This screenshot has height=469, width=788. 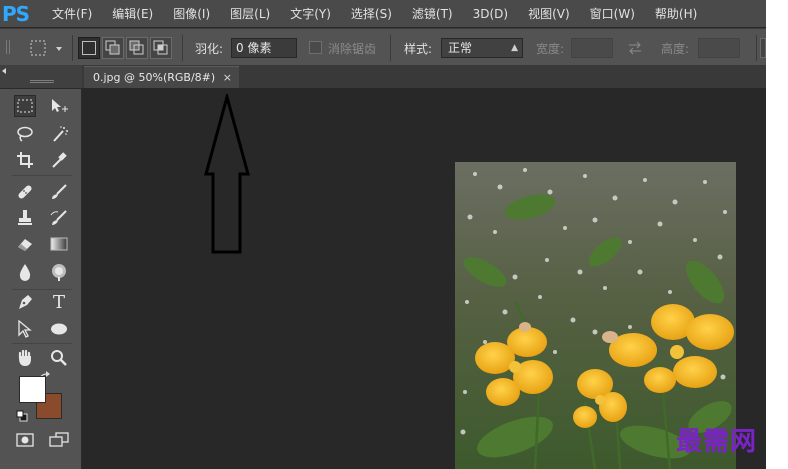 I want to click on width-label: 宽度:, so click(x=550, y=49).